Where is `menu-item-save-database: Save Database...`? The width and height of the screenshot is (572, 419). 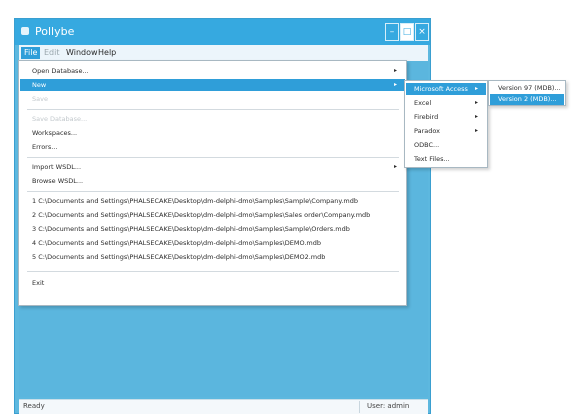 menu-item-save-database: Save Database... is located at coordinates (212, 119).